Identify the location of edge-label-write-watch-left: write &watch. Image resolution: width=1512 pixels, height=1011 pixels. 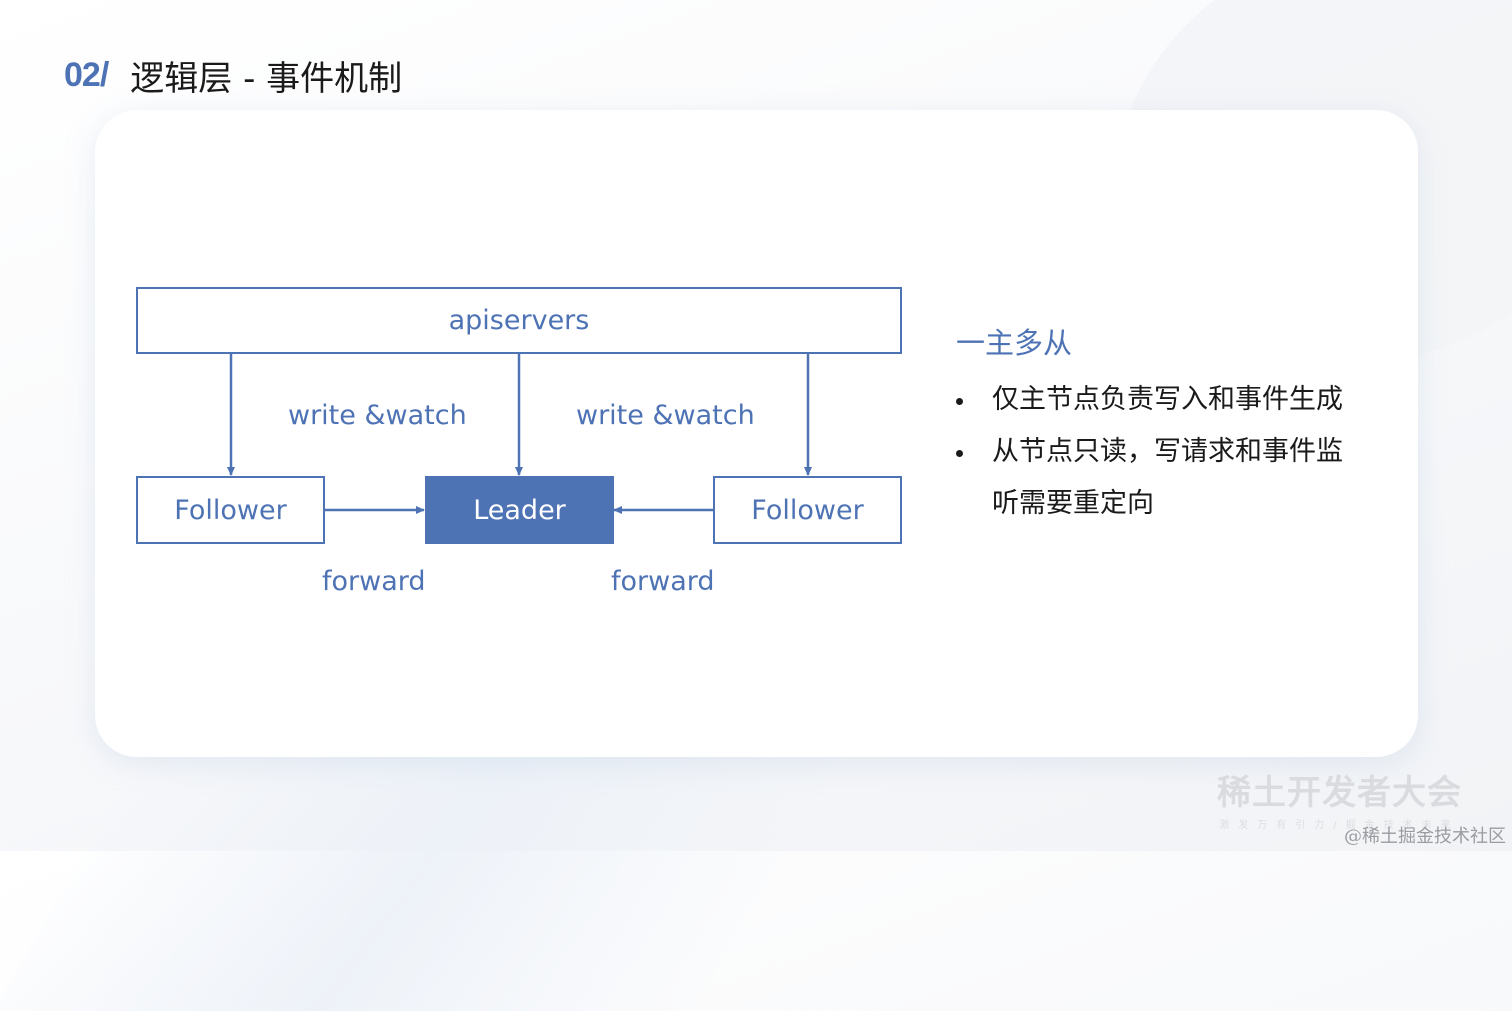
(377, 415).